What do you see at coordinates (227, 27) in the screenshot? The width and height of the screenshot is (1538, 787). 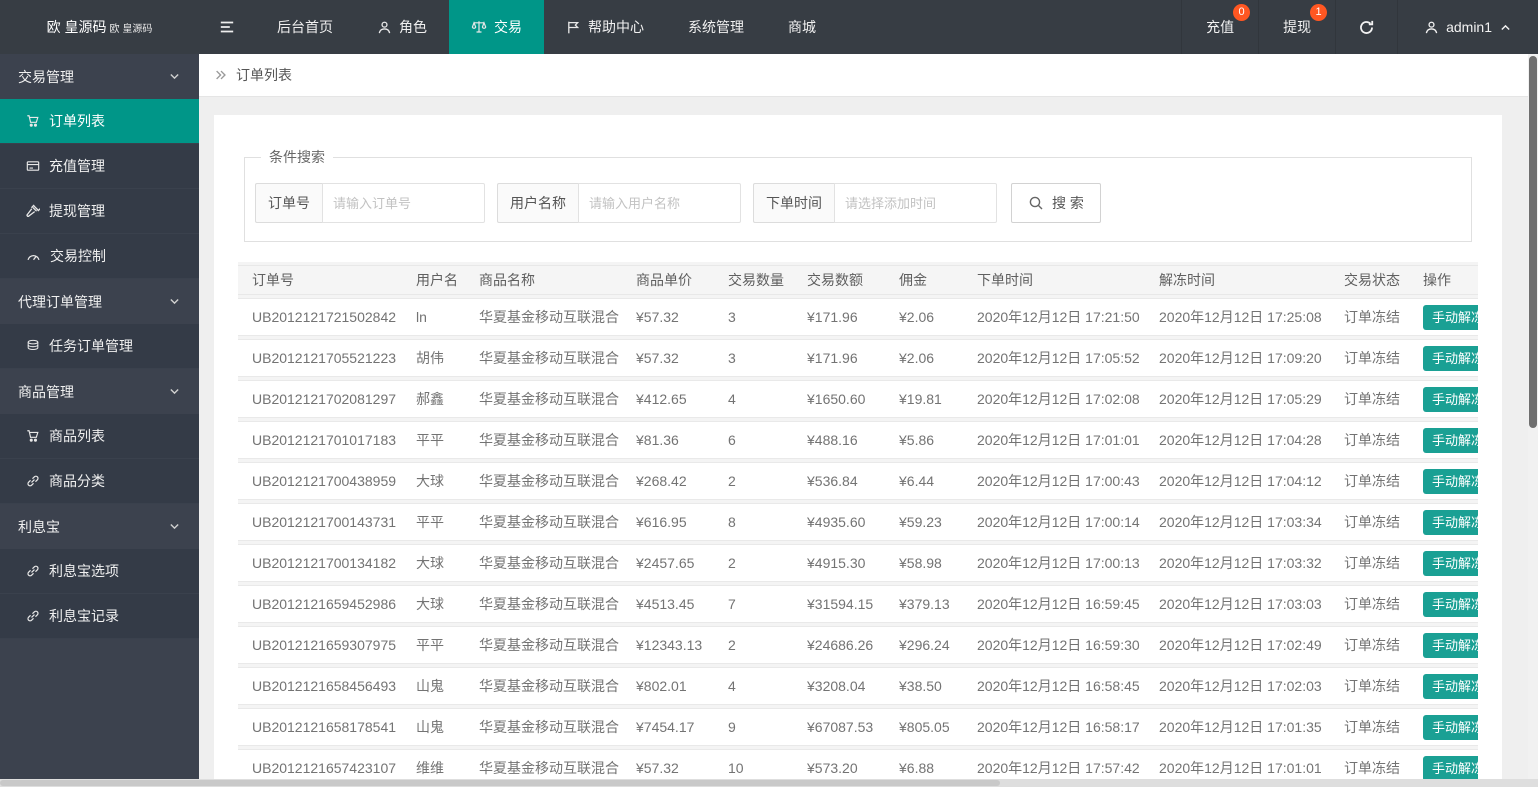 I see `hamburger-menu-button` at bounding box center [227, 27].